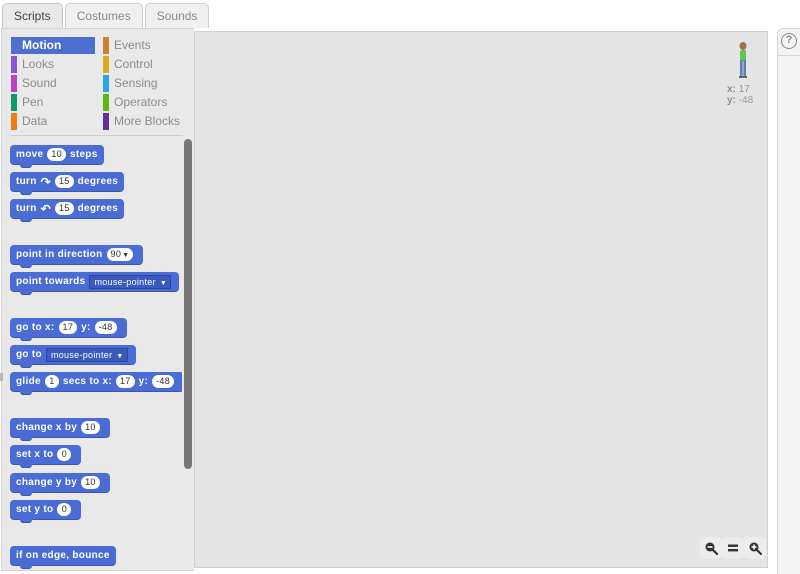  I want to click on category-more-blocks: More Blocks, so click(145, 121).